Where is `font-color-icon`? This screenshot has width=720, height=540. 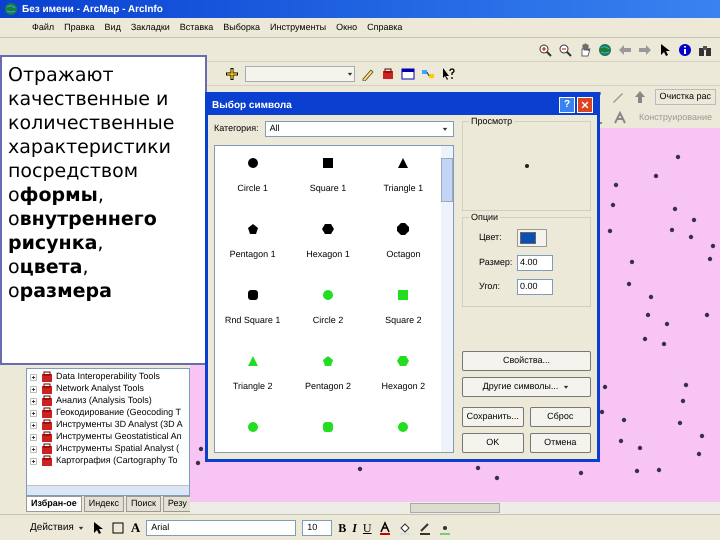
font-color-icon is located at coordinates (385, 527).